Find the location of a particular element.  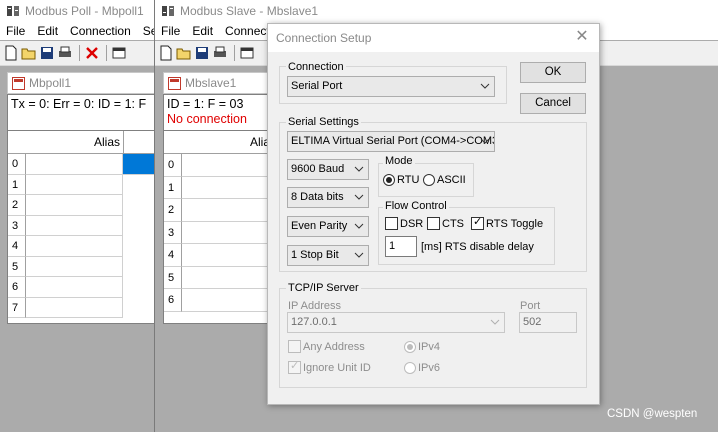

ip-address-value: 127.0.0.1 is located at coordinates (314, 322).